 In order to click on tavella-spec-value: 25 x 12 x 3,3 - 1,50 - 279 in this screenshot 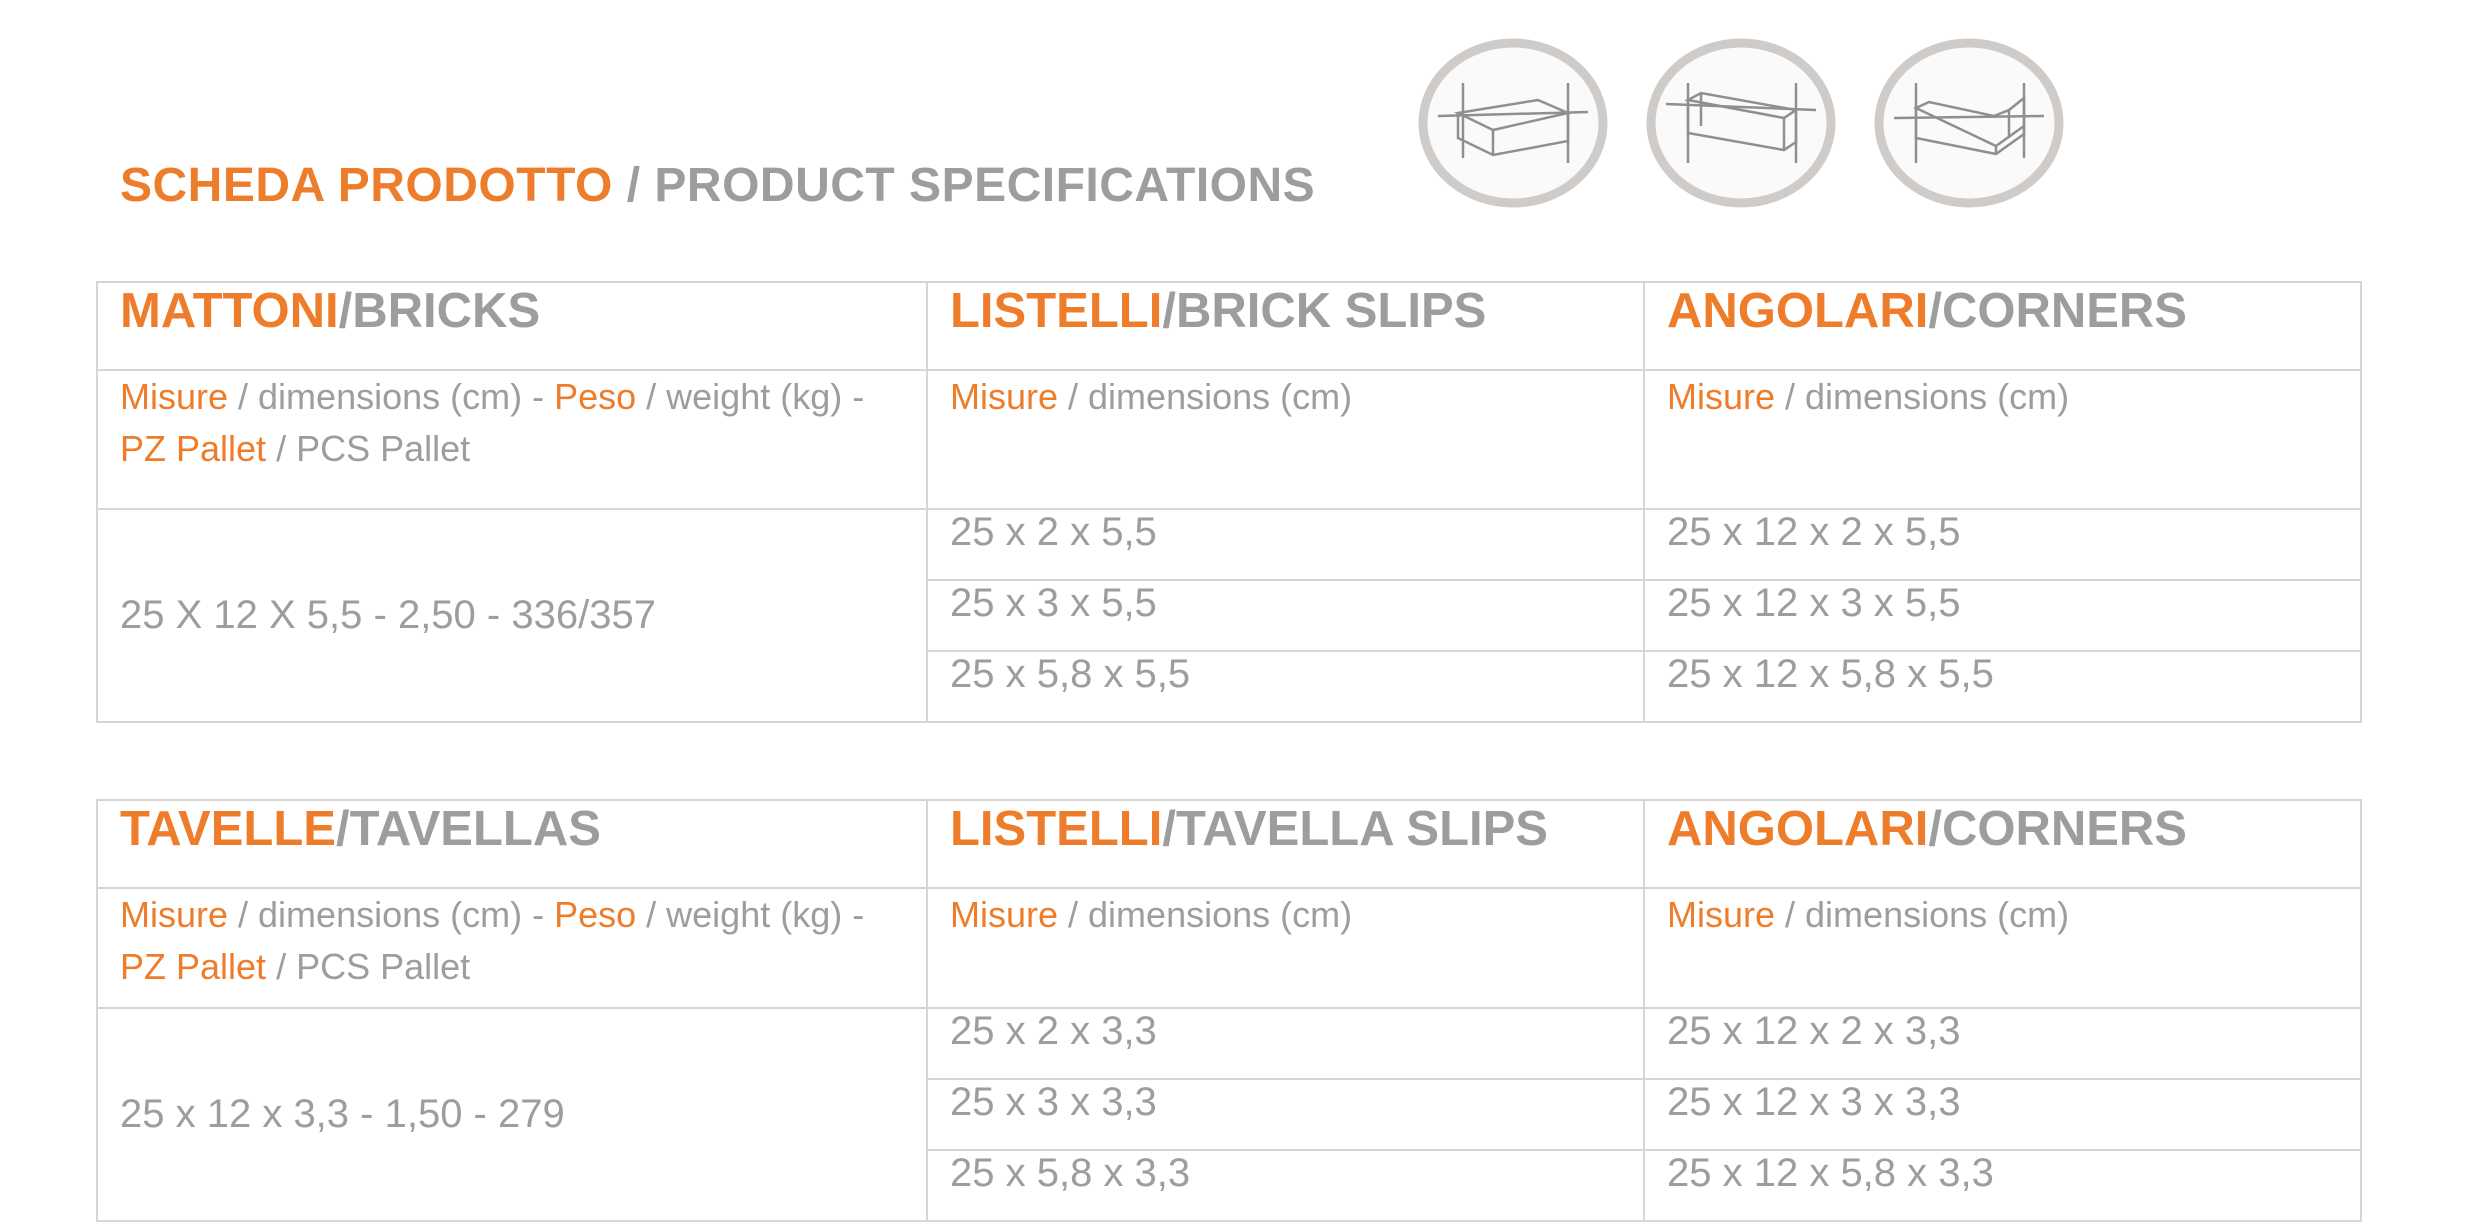, I will do `click(512, 1114)`.